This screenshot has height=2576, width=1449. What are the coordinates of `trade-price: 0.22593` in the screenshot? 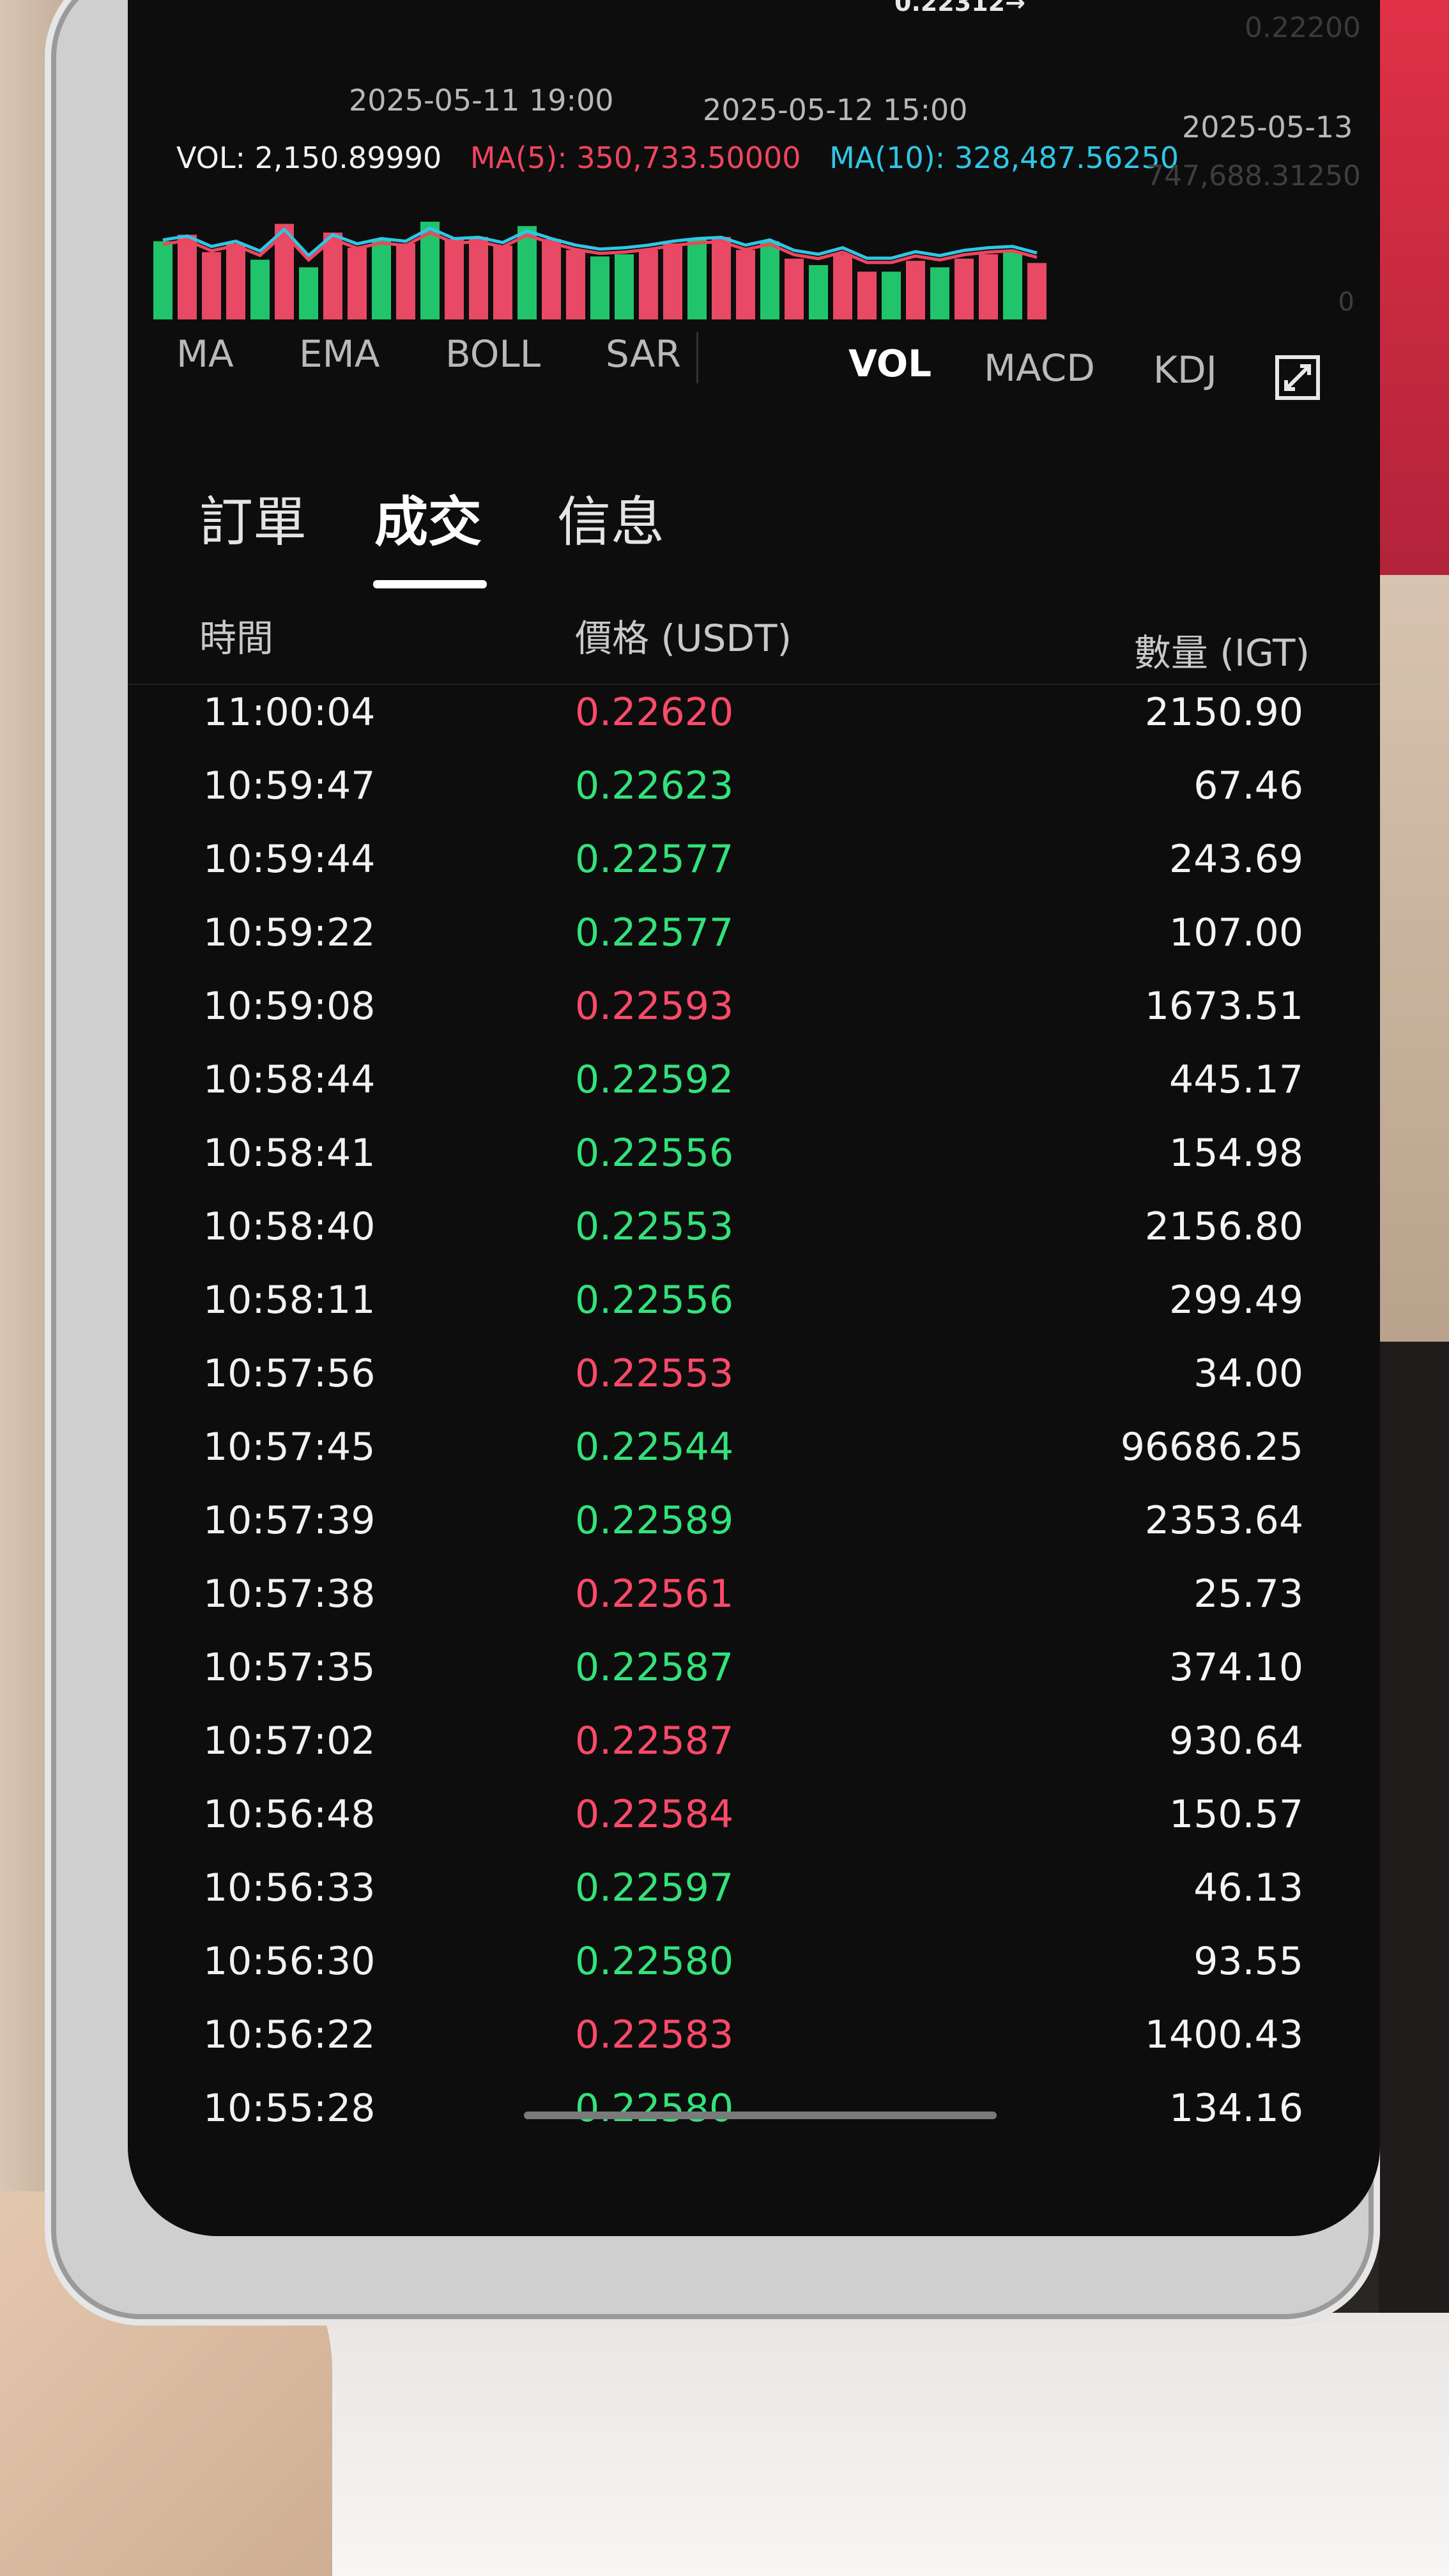 It's located at (654, 1006).